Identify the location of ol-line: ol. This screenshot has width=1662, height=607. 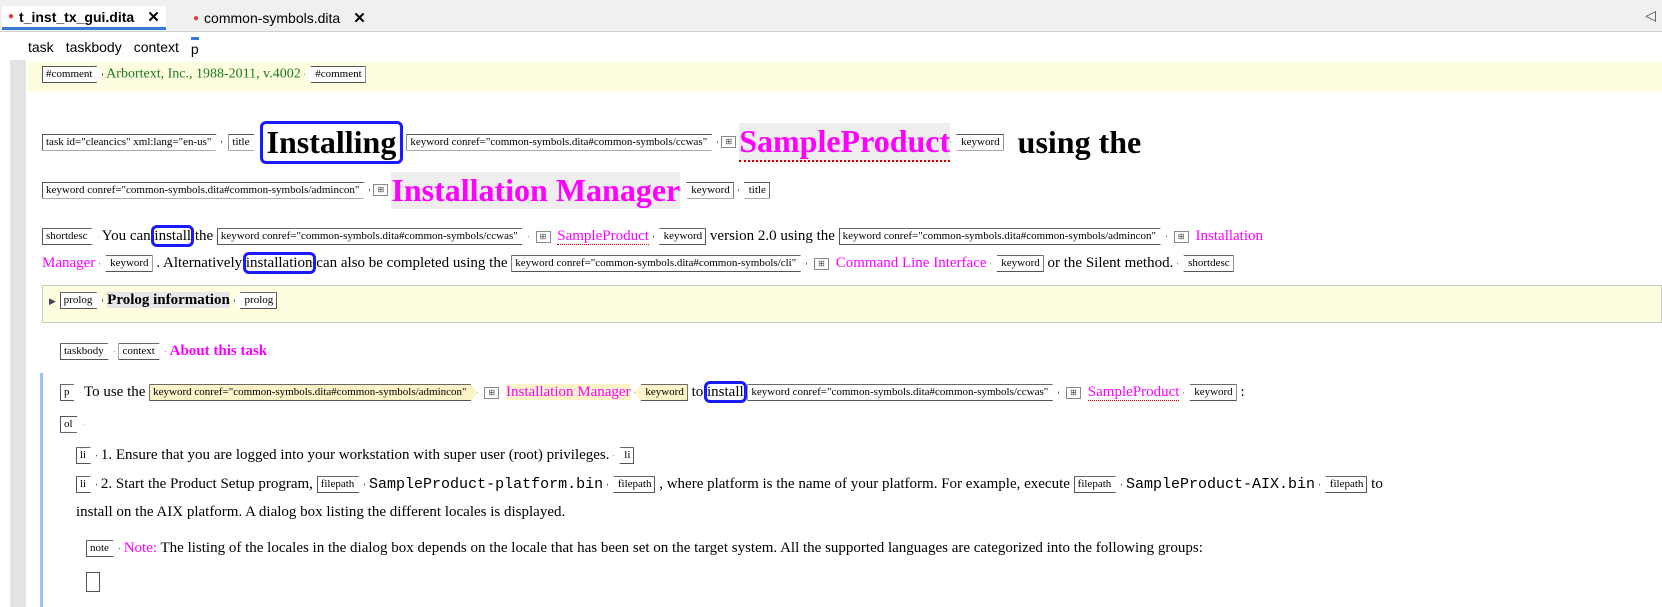
(72, 424).